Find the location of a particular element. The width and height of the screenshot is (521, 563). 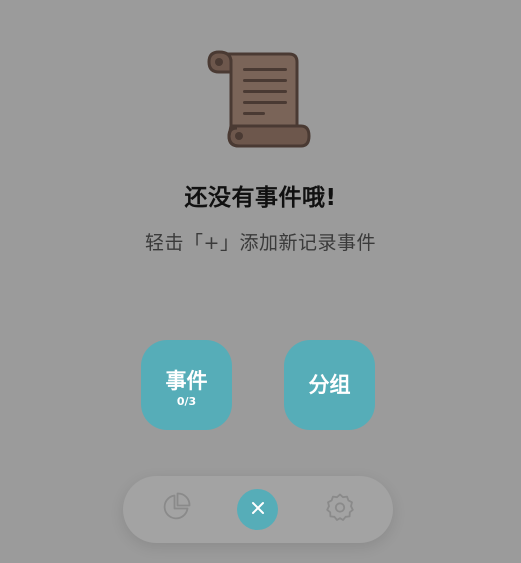

events-count: 0/3 is located at coordinates (186, 401).